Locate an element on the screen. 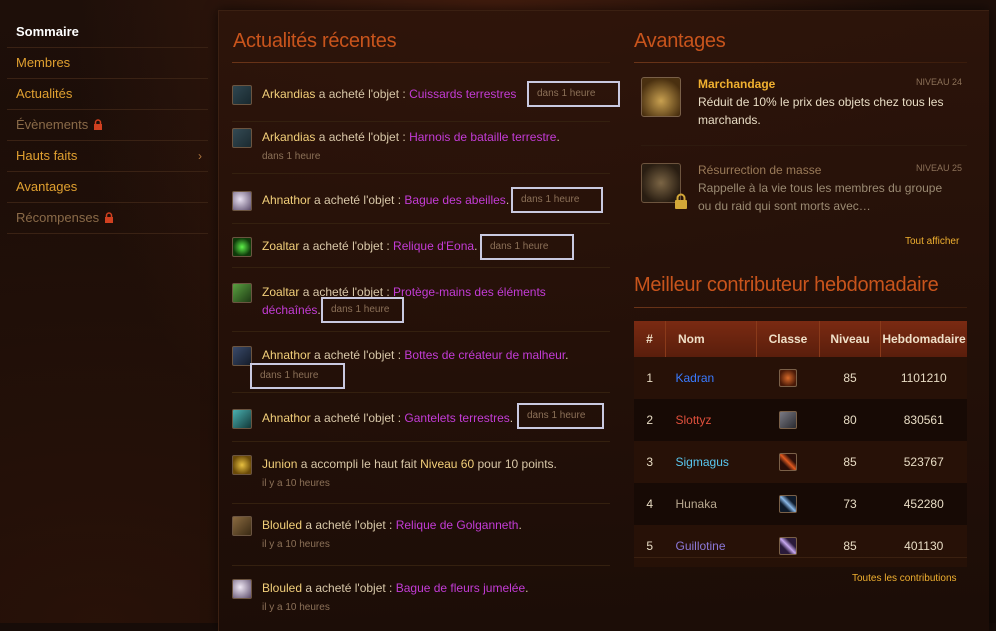 This screenshot has width=996, height=631. rank-cell: 1 is located at coordinates (650, 378).